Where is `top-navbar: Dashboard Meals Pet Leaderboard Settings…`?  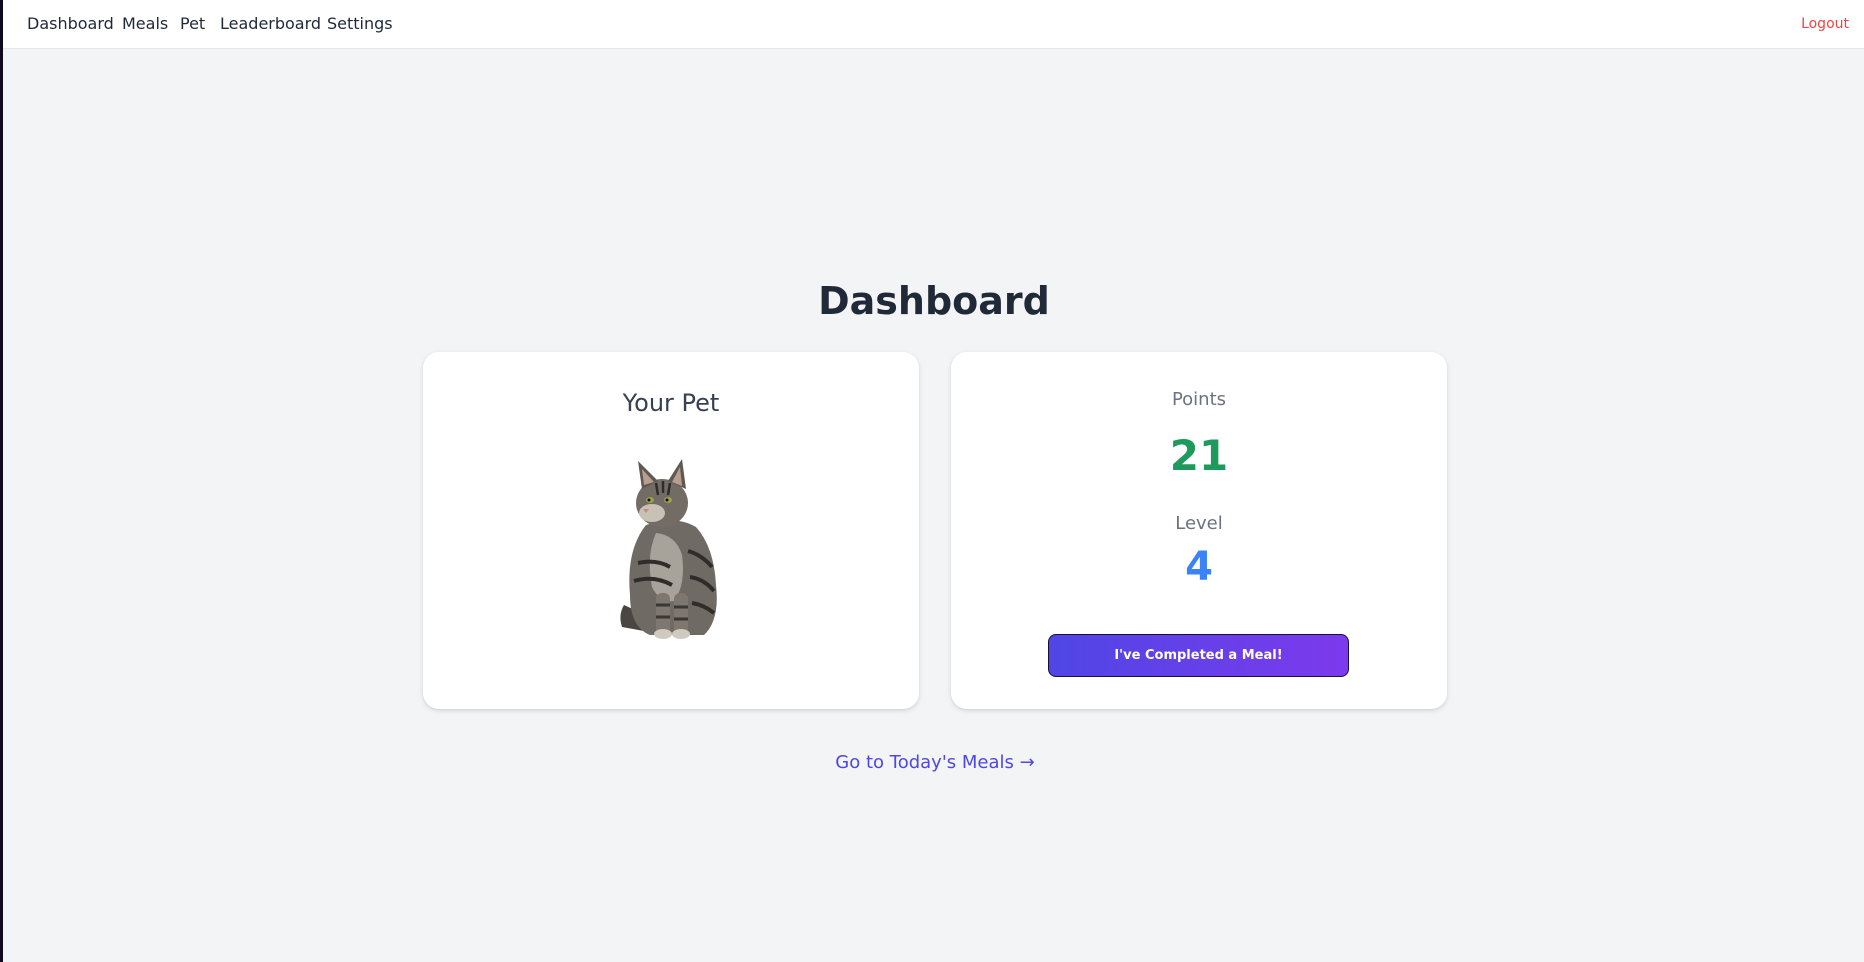 top-navbar: Dashboard Meals Pet Leaderboard Settings… is located at coordinates (933, 24).